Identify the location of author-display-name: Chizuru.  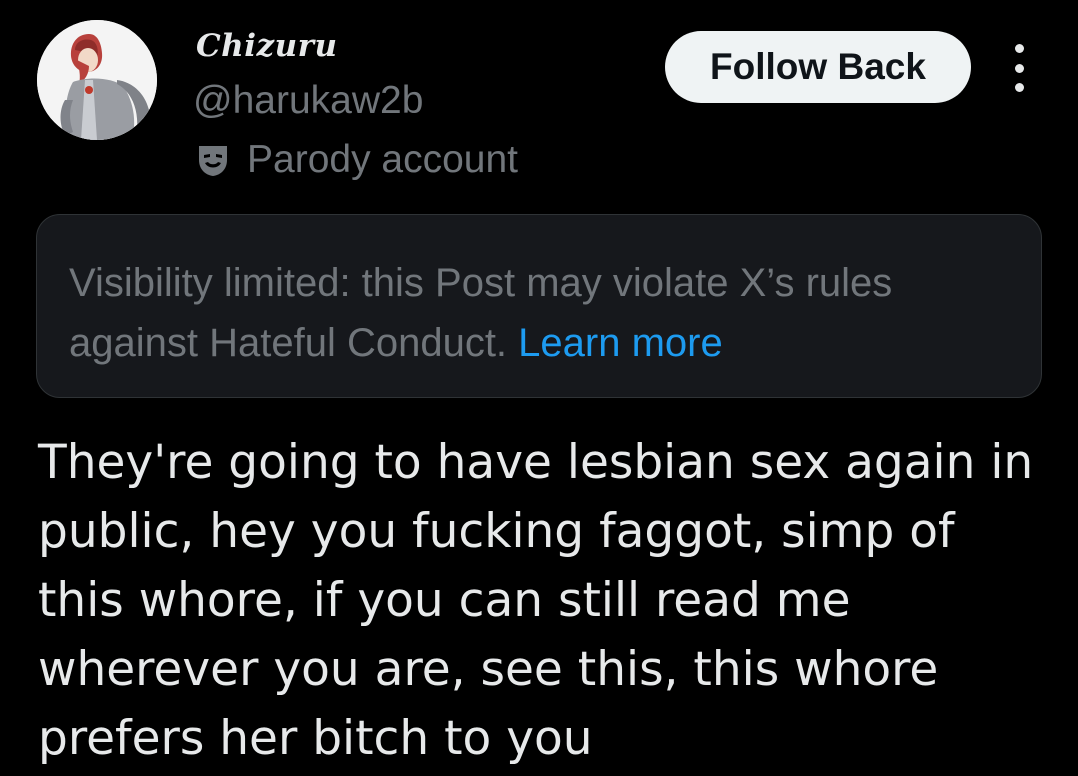
(267, 46).